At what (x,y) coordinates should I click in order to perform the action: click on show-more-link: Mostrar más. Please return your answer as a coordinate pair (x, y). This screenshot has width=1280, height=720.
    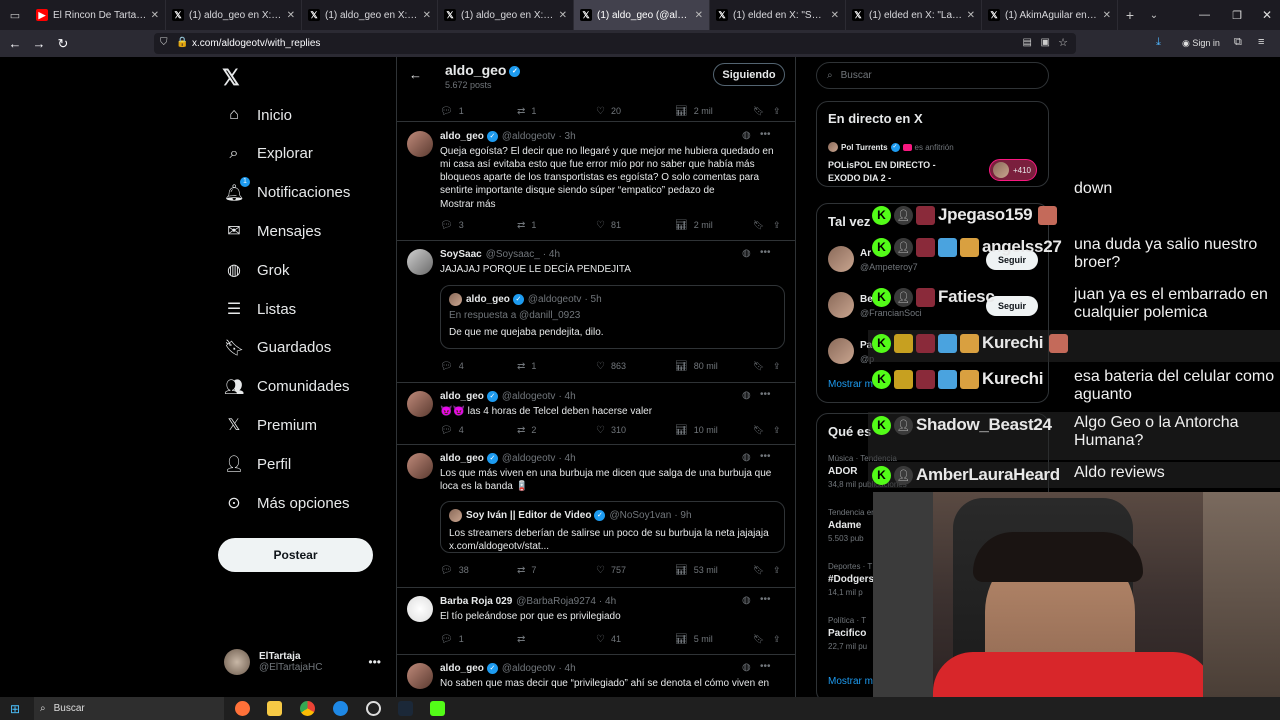
    Looking at the image, I should click on (610, 204).